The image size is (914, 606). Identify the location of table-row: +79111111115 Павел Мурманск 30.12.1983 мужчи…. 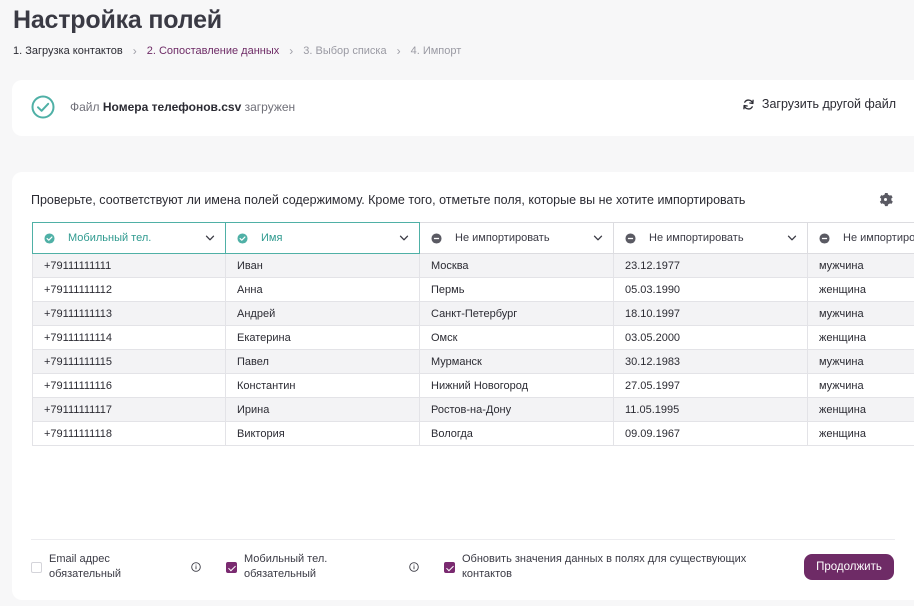
(473, 362).